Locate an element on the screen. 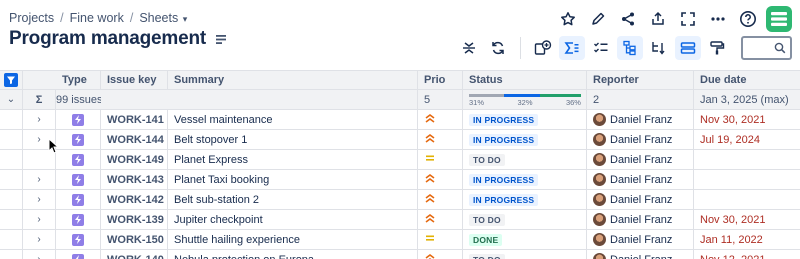 This screenshot has height=259, width=800. collapse-rows-icon is located at coordinates (469, 48).